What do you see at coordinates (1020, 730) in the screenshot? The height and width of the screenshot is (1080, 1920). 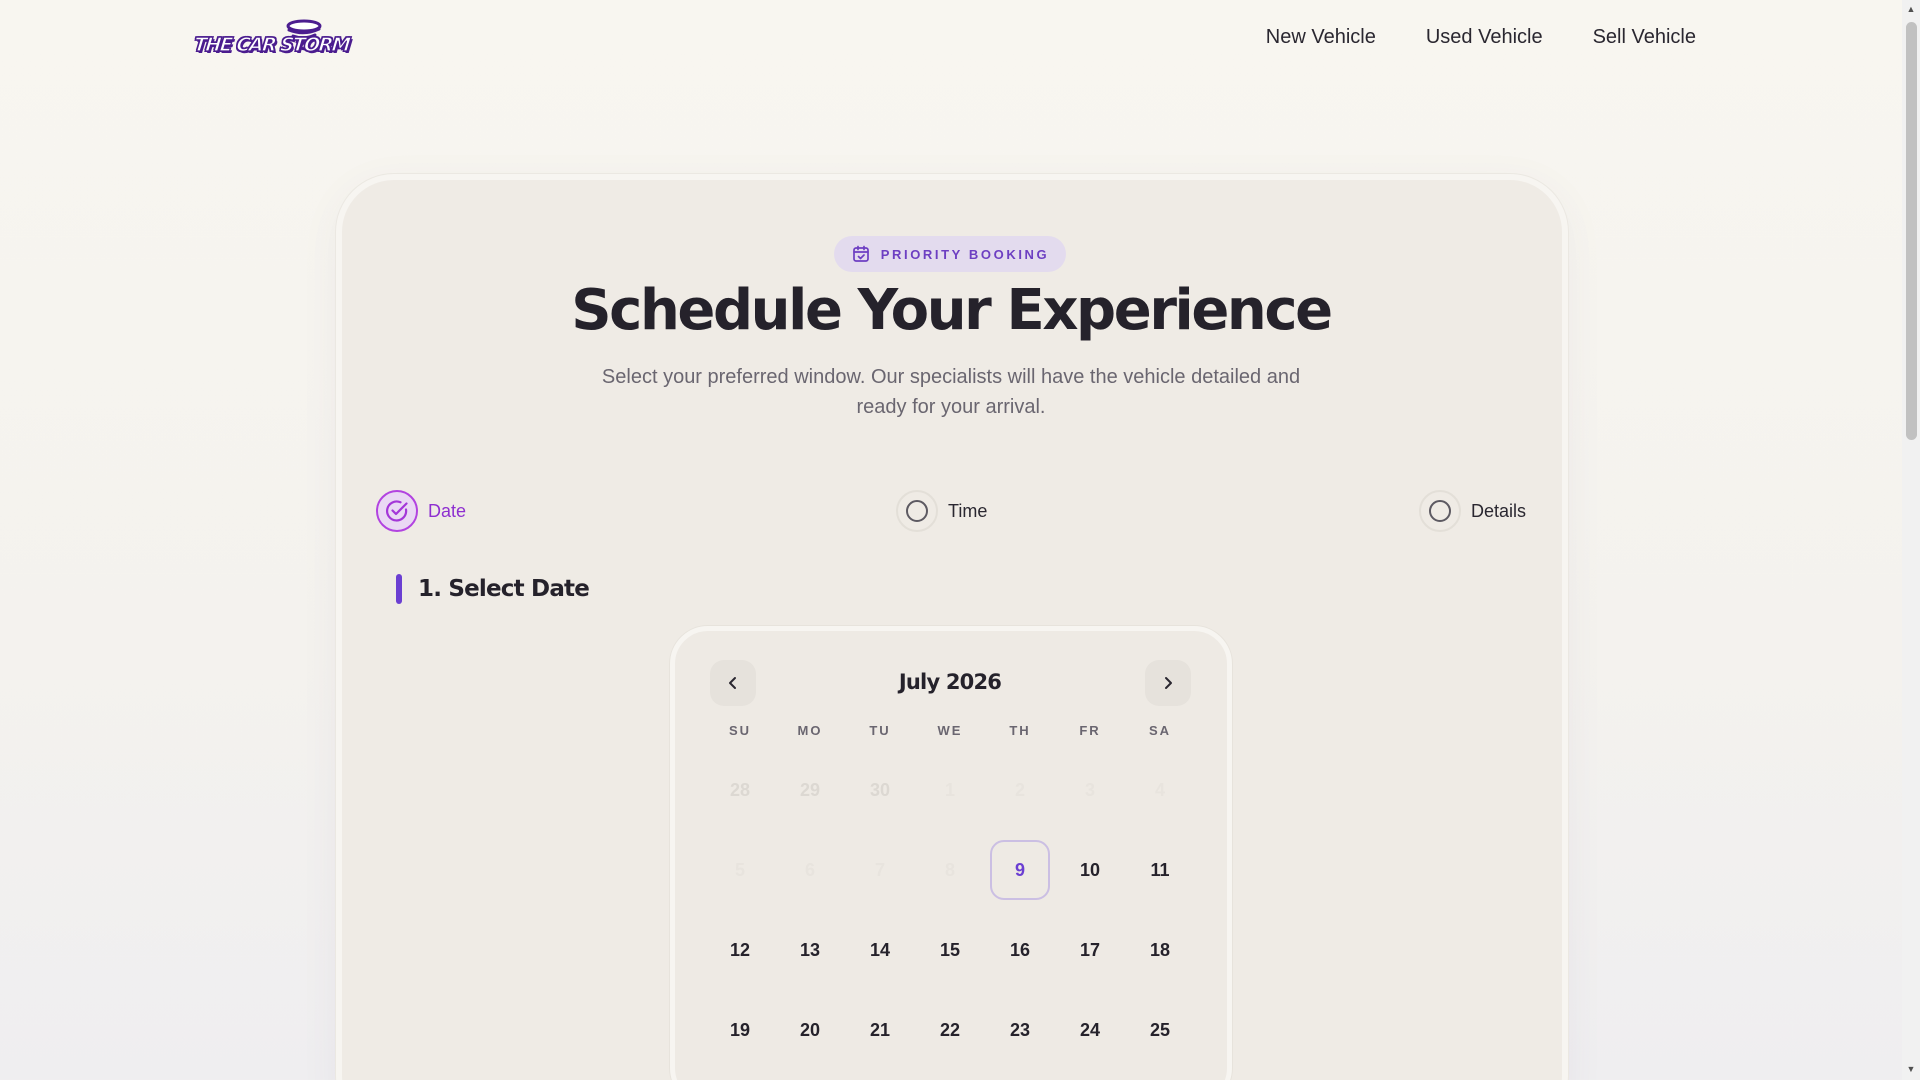 I see `weekday-label: TH` at bounding box center [1020, 730].